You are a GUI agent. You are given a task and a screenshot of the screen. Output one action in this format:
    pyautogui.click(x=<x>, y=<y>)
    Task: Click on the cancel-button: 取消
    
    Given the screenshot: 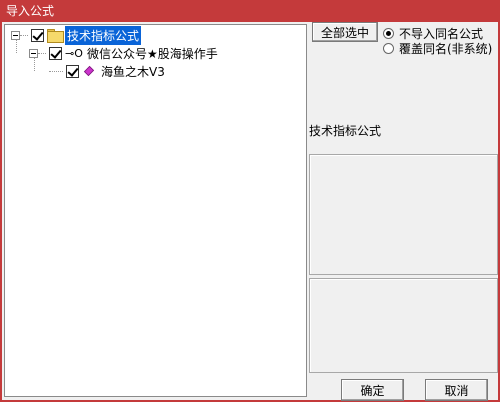 What is the action you would take?
    pyautogui.click(x=456, y=390)
    